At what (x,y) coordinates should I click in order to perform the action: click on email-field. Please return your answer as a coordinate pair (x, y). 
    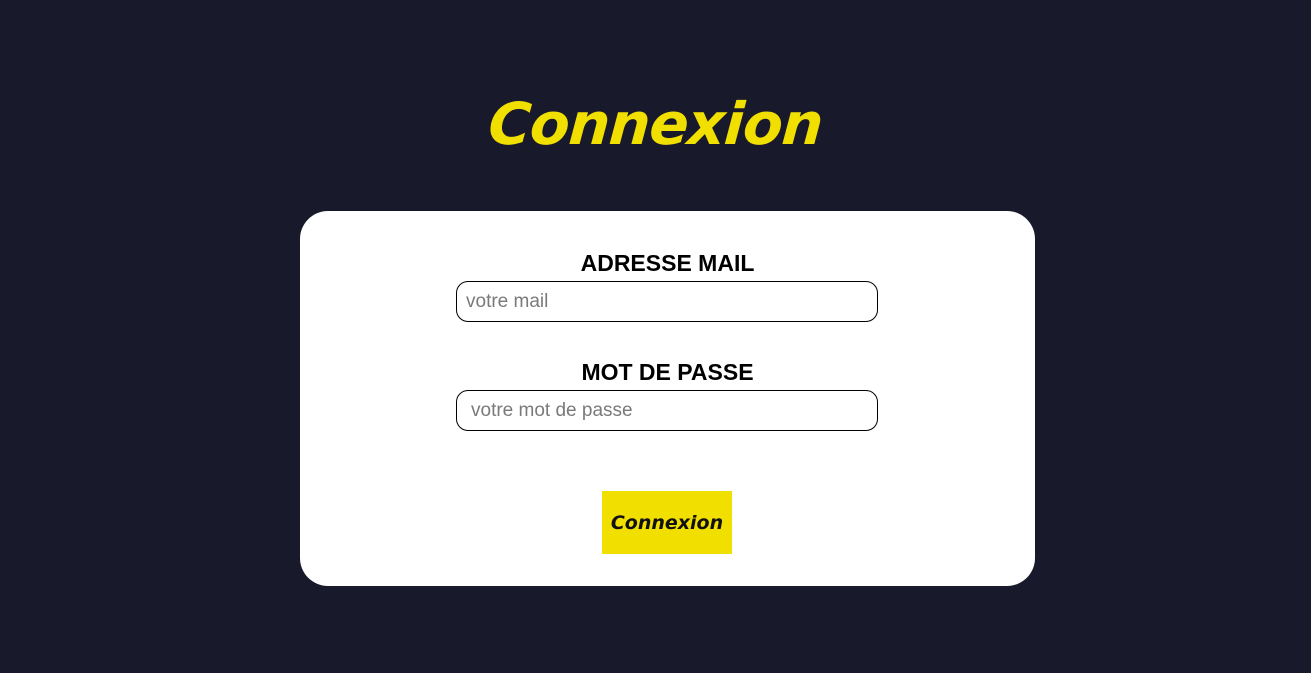
    Looking at the image, I should click on (667, 301).